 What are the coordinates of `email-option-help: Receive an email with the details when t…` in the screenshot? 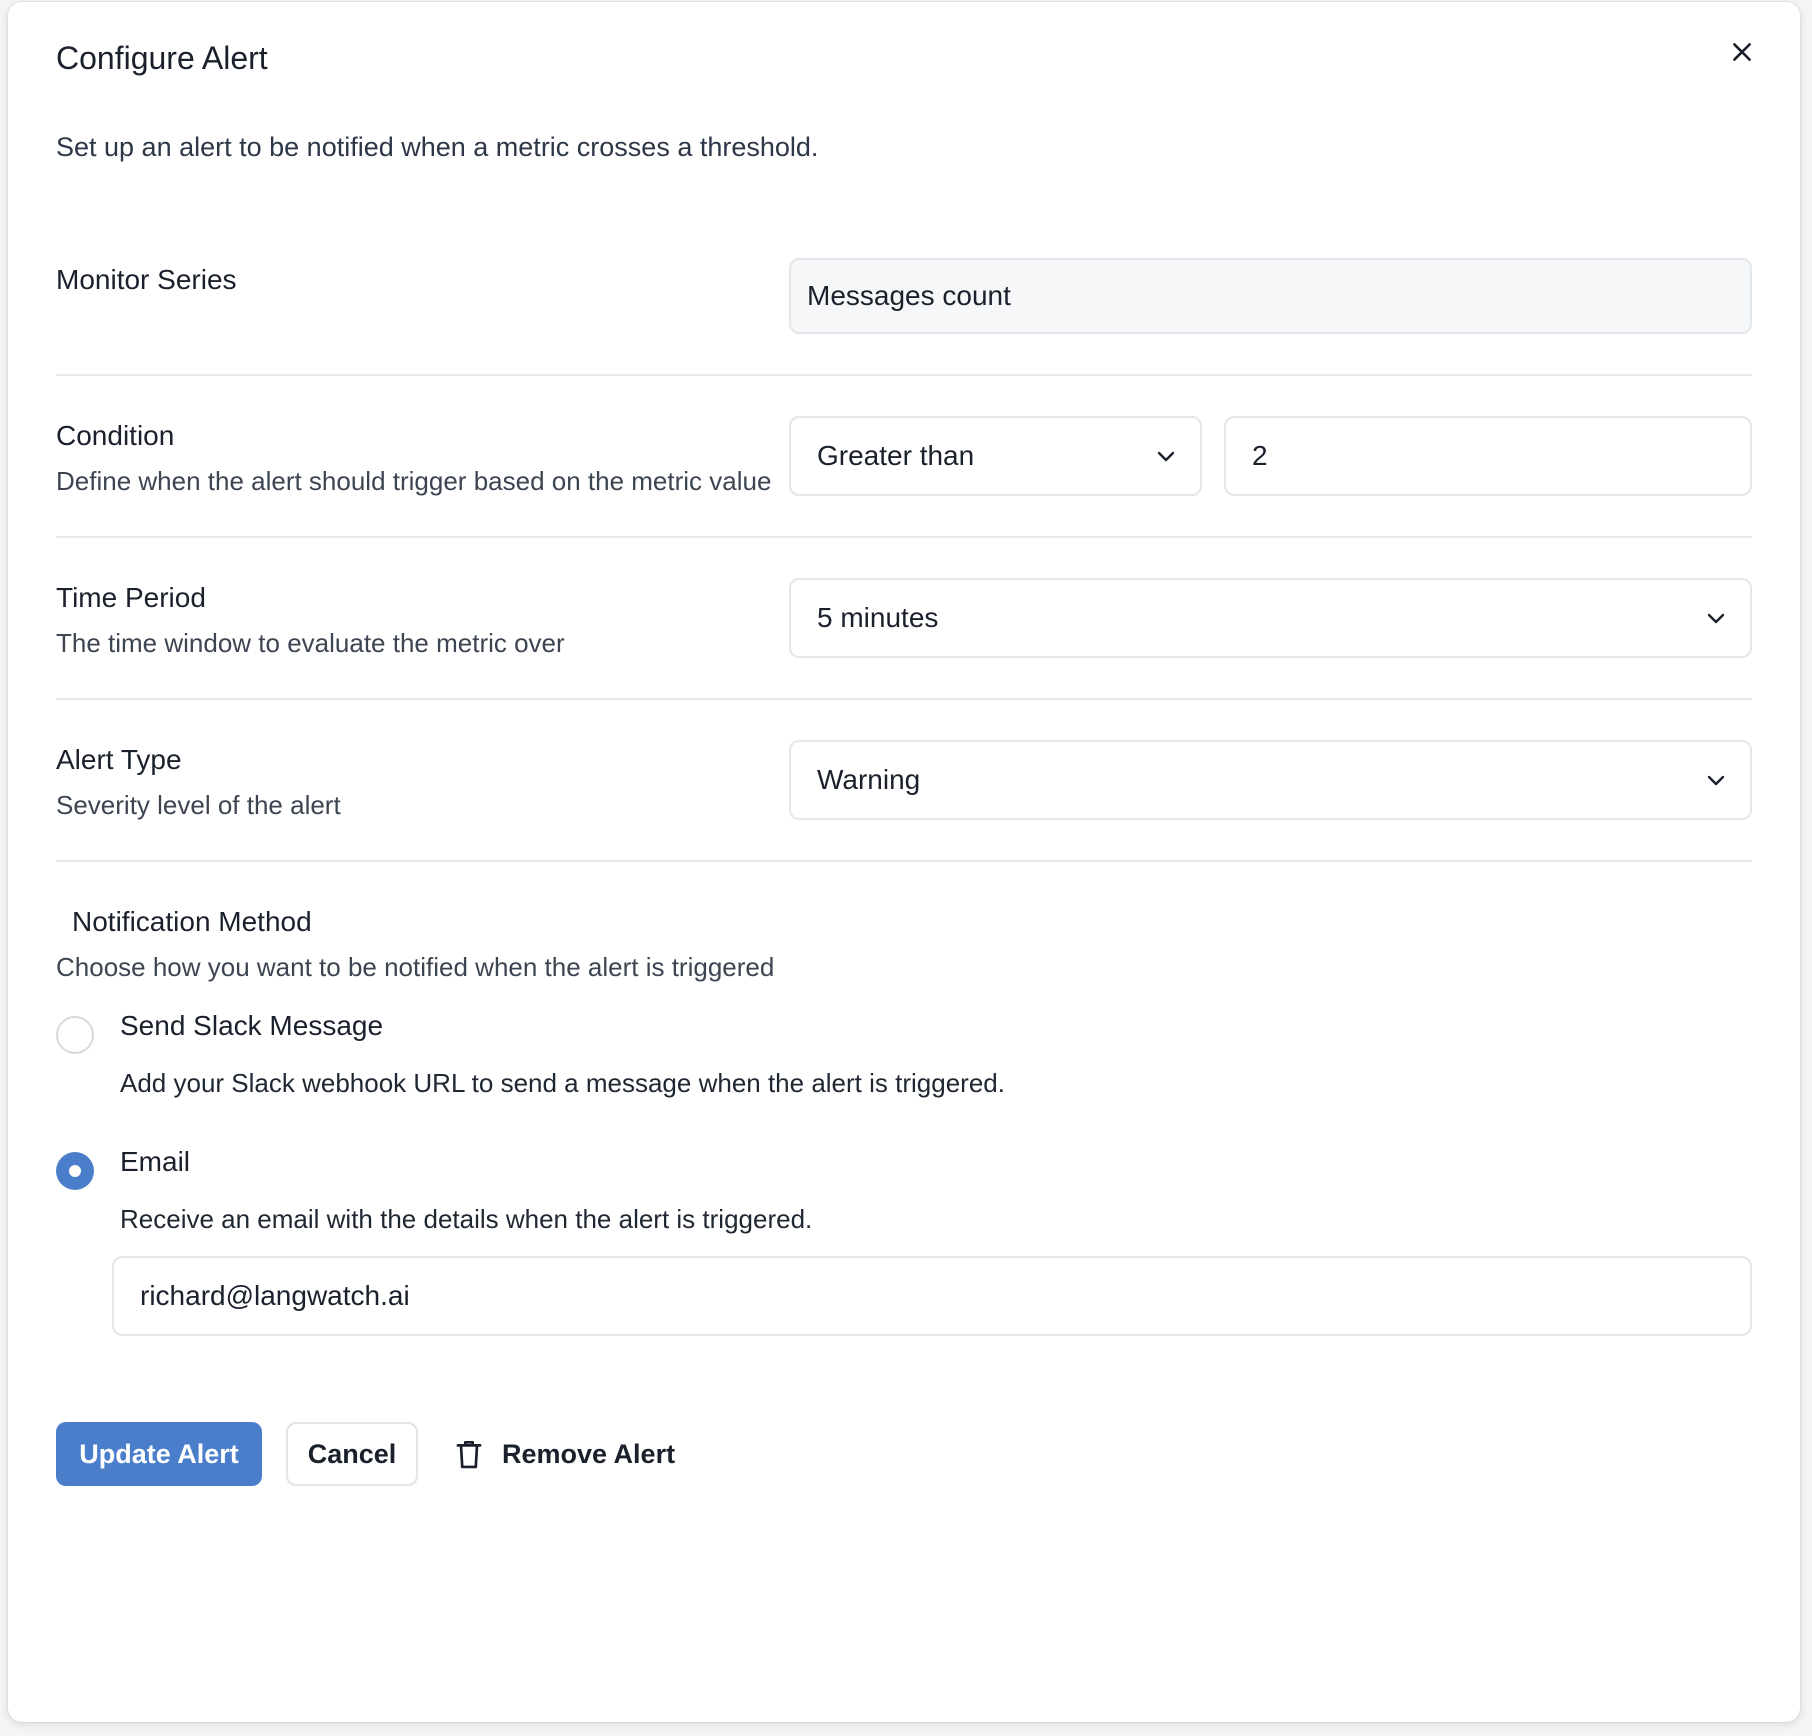 It's located at (466, 1219).